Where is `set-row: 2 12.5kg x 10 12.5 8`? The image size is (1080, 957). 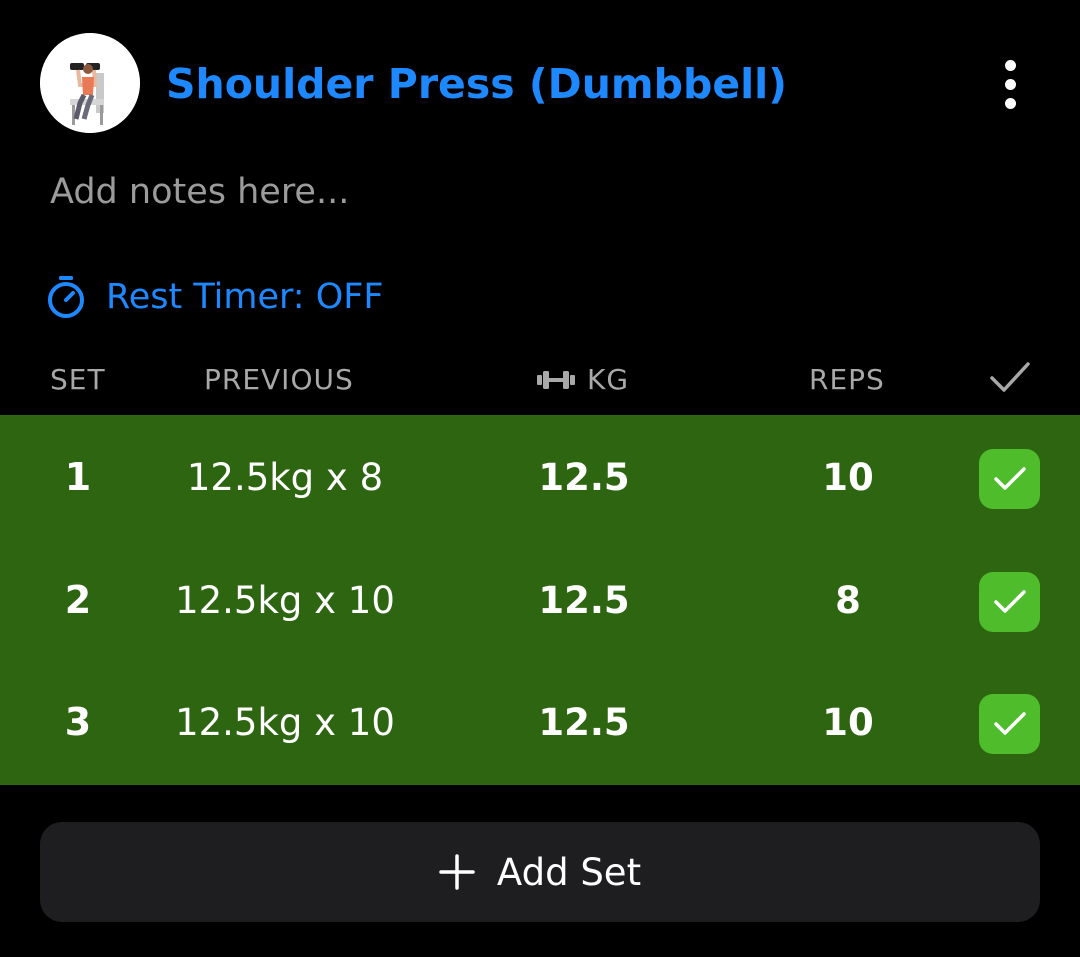 set-row: 2 12.5kg x 10 12.5 8 is located at coordinates (540, 600).